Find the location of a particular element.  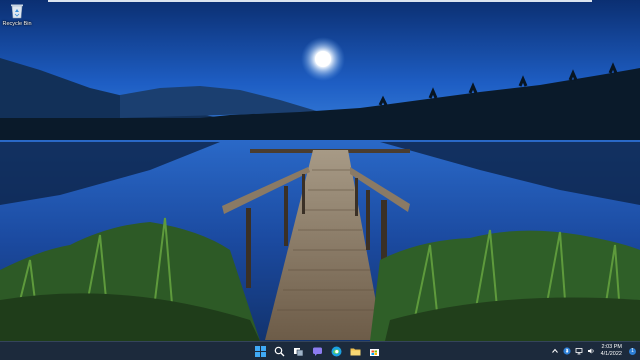

volume-icon is located at coordinates (590, 351).